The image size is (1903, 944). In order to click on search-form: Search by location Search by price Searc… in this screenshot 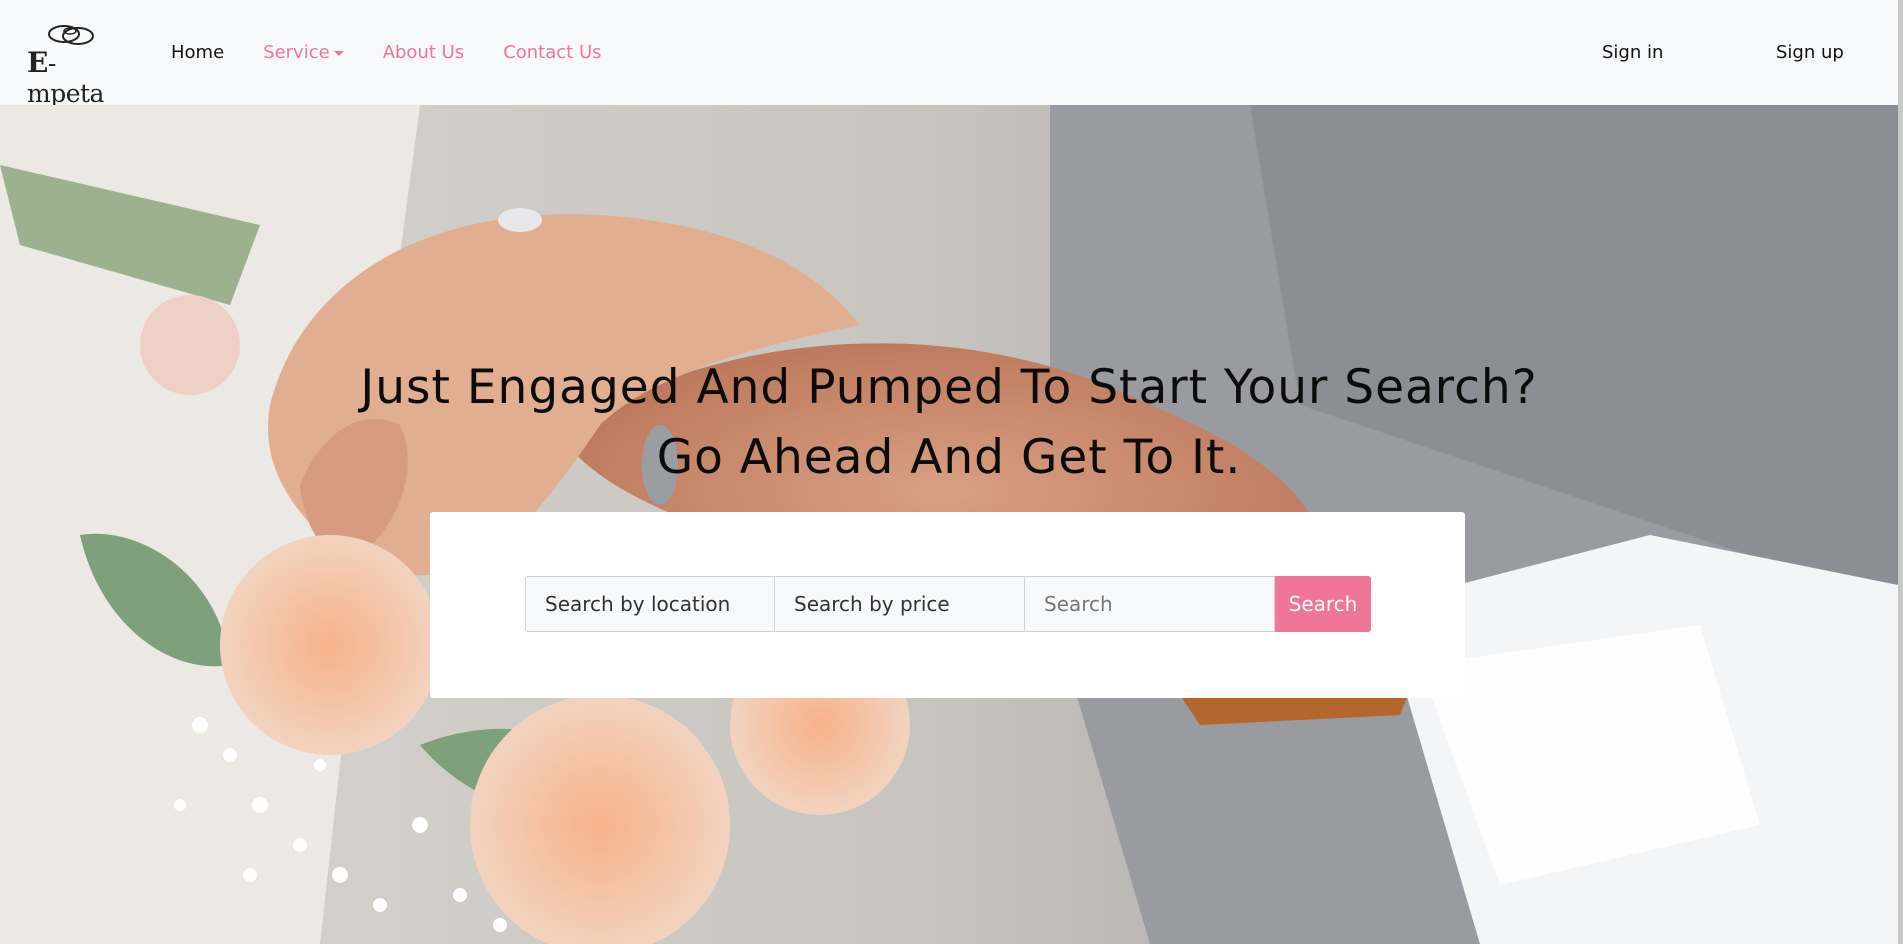, I will do `click(948, 604)`.